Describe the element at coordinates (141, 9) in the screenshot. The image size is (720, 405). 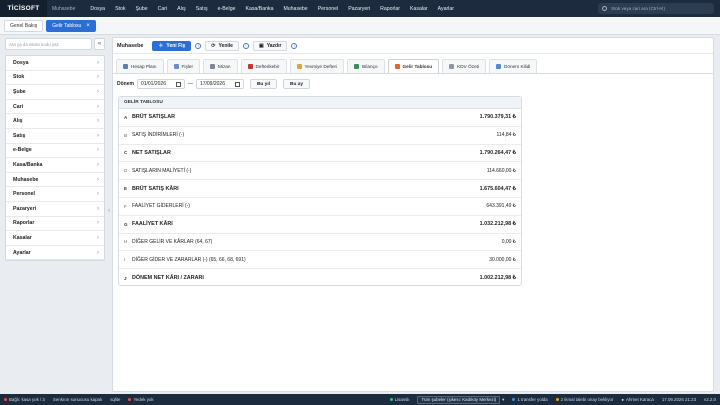
I see `menu-sube: Şube` at that location.